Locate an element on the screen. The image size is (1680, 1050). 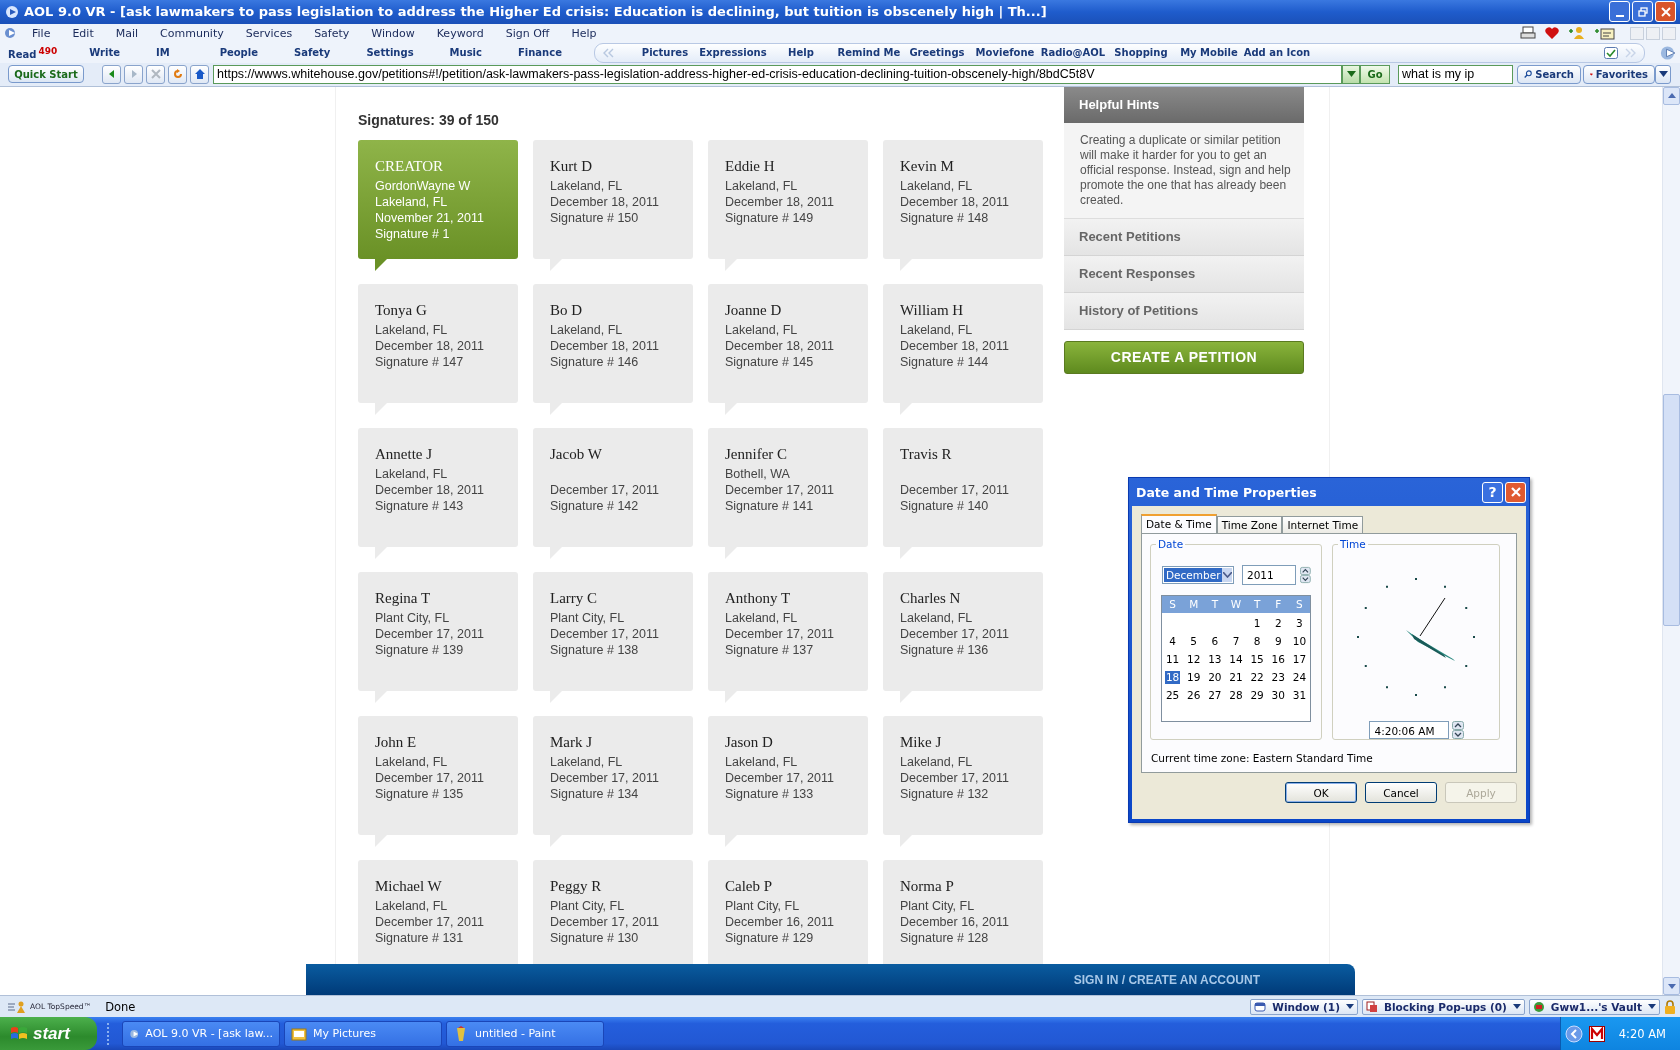
toolbar-button: Safety is located at coordinates (312, 53).